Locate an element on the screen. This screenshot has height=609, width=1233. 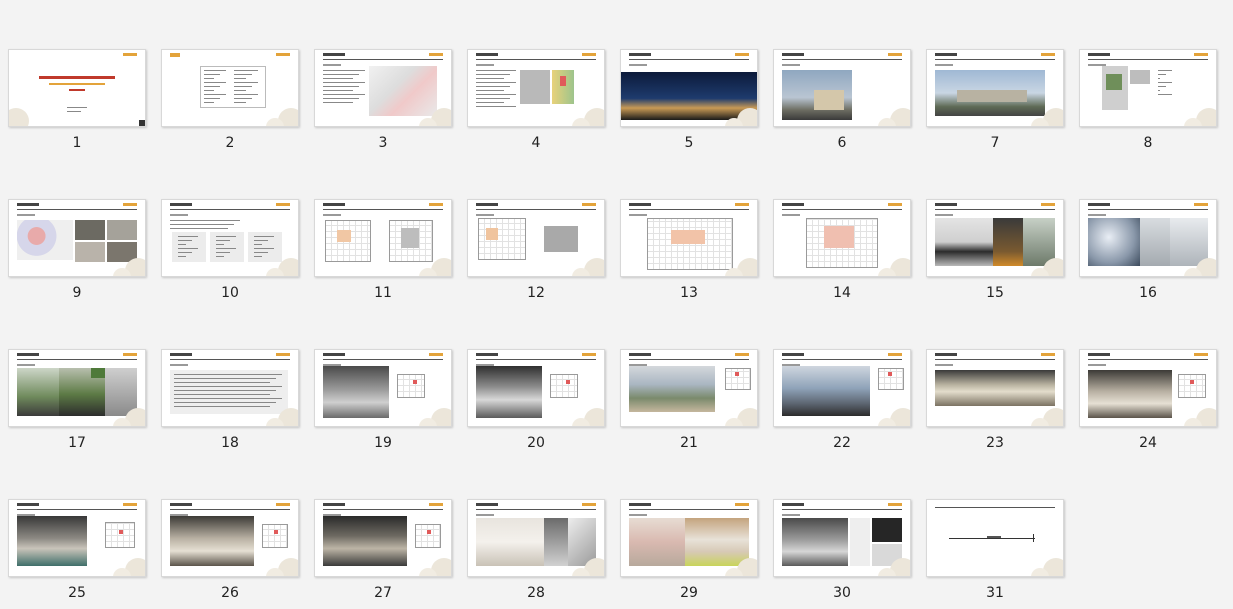
slide-thumbnail: 20 is located at coordinates (536, 404).